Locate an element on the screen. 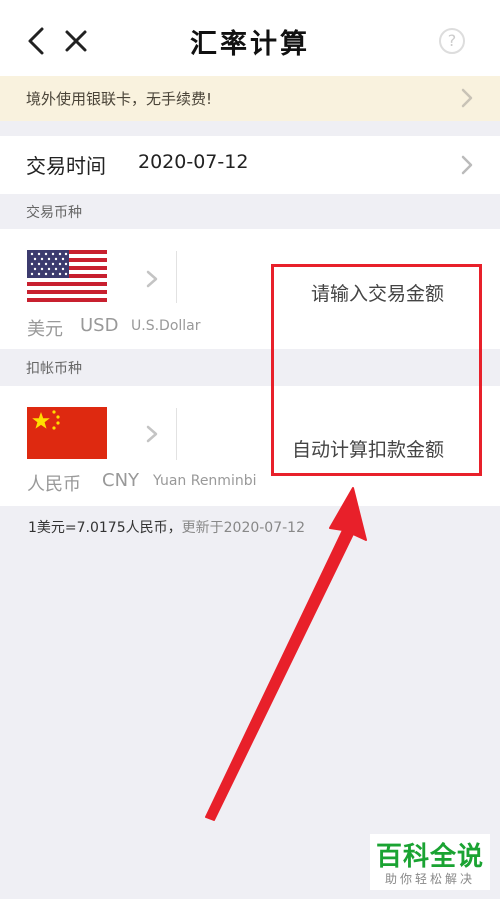 Image resolution: width=500 pixels, height=899 pixels. currency-english-name: Yuan Renminbi is located at coordinates (205, 481).